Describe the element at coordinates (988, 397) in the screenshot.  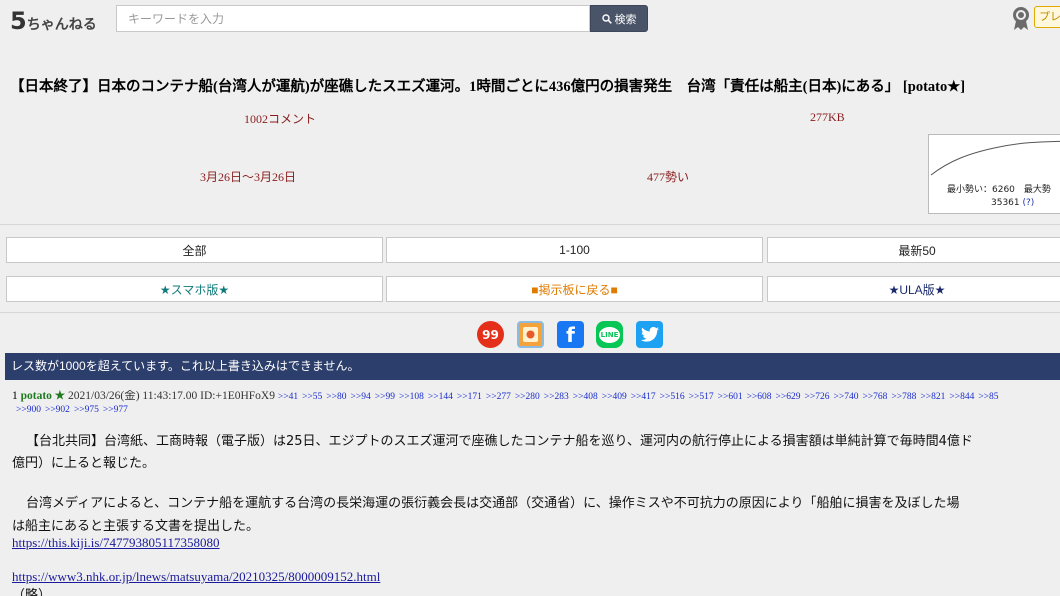
I see `reply-anchor-link: >>85` at that location.